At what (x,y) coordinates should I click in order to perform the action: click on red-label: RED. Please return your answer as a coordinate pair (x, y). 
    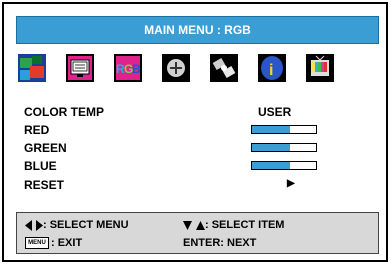
    Looking at the image, I should click on (37, 130).